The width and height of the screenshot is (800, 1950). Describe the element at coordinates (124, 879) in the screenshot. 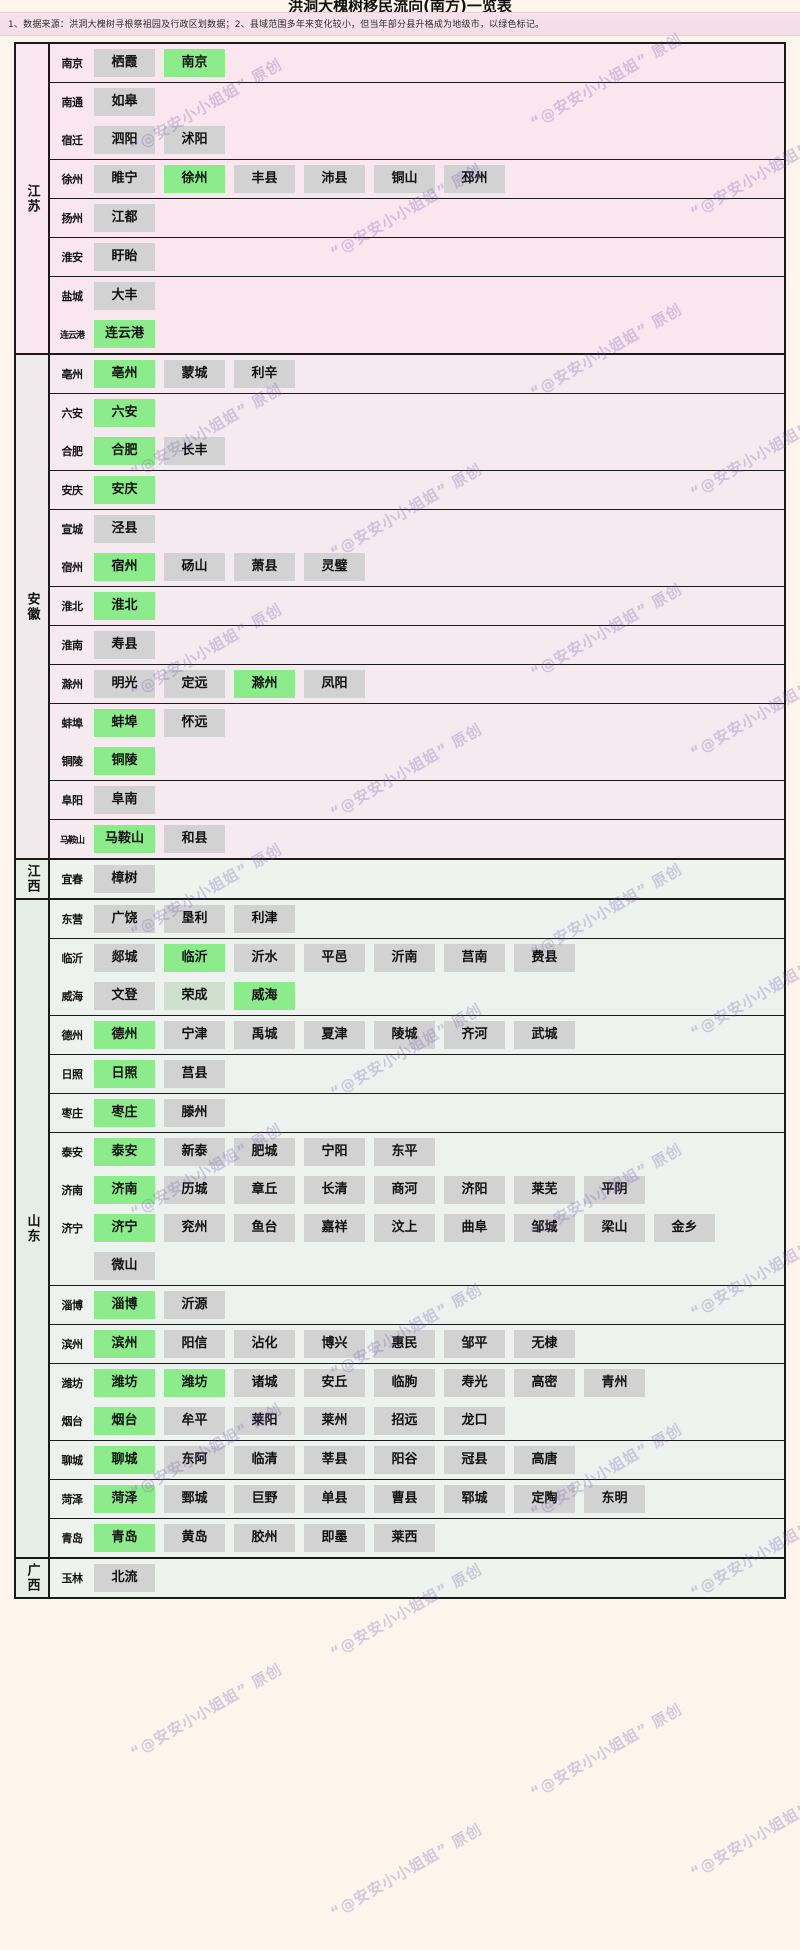

I see `county-cell: 樟树` at that location.